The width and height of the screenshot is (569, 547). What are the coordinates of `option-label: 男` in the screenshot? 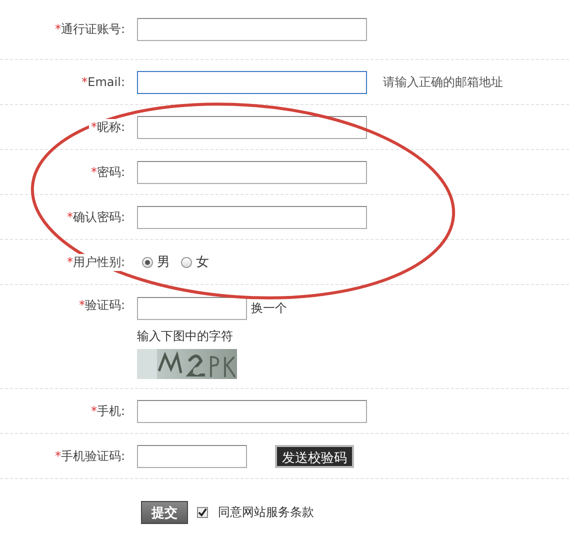 It's located at (163, 262).